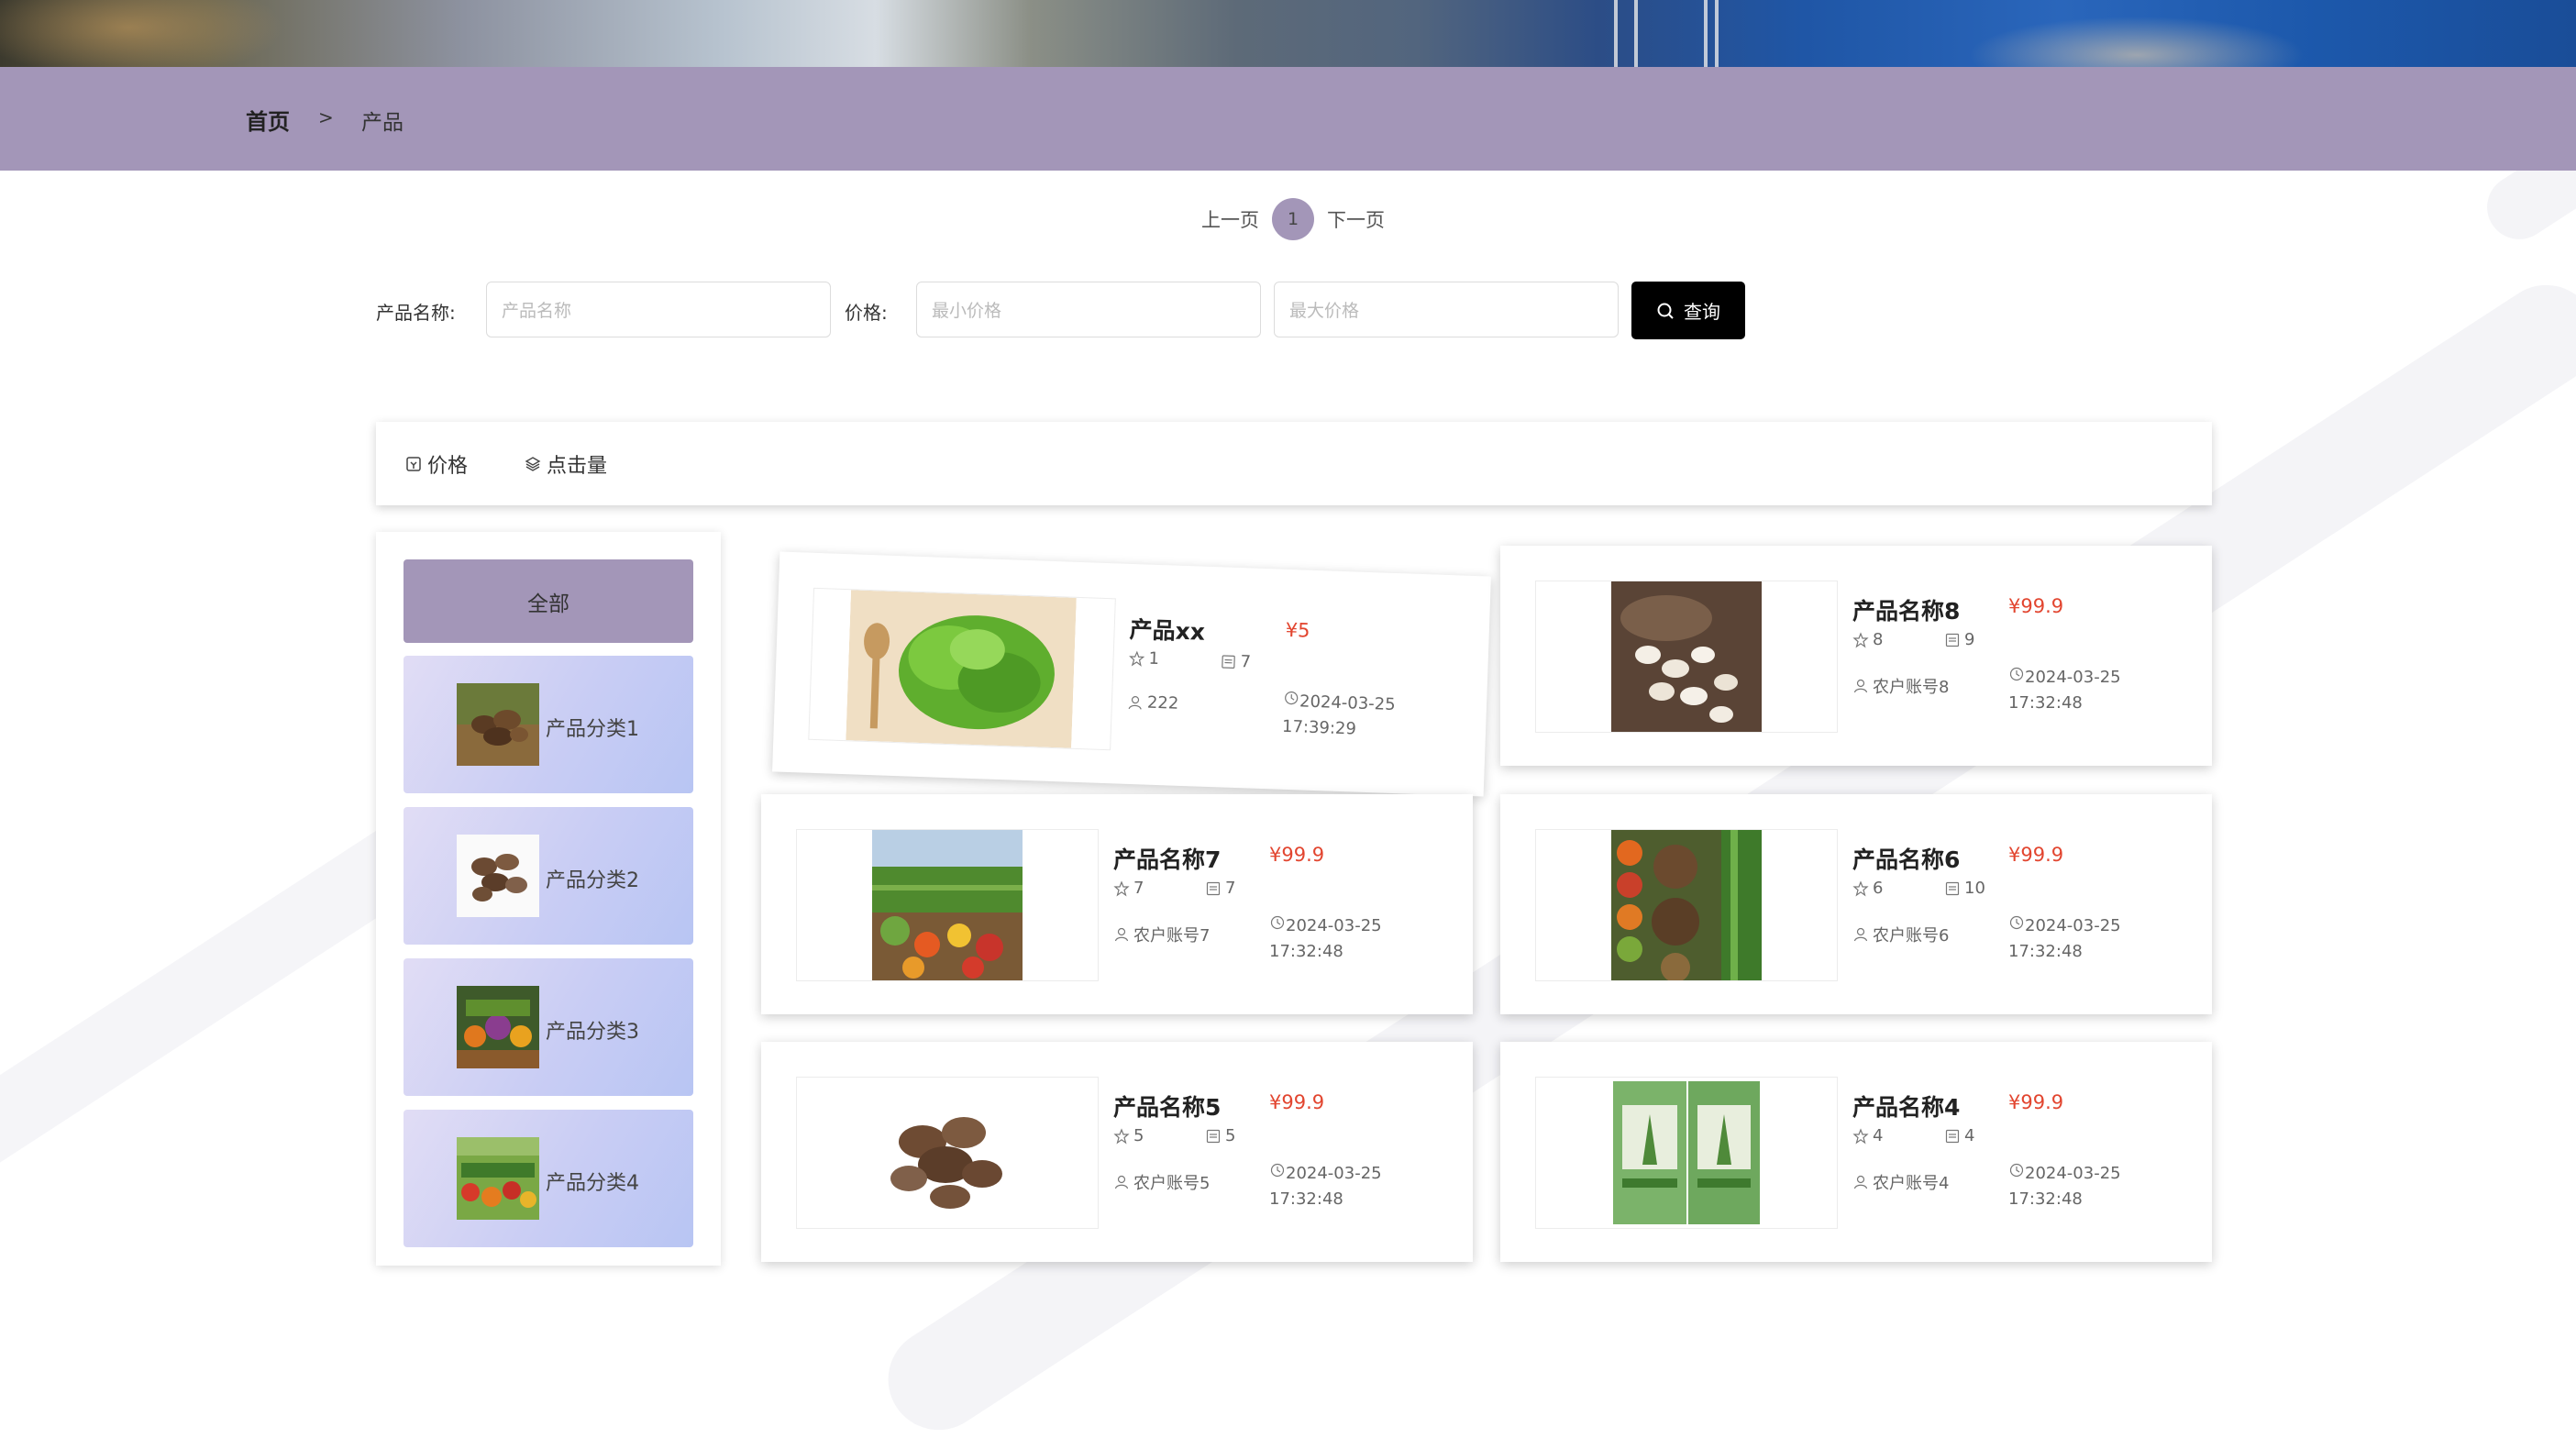  Describe the element at coordinates (1867, 1135) in the screenshot. I see `favorite-count: 4` at that location.